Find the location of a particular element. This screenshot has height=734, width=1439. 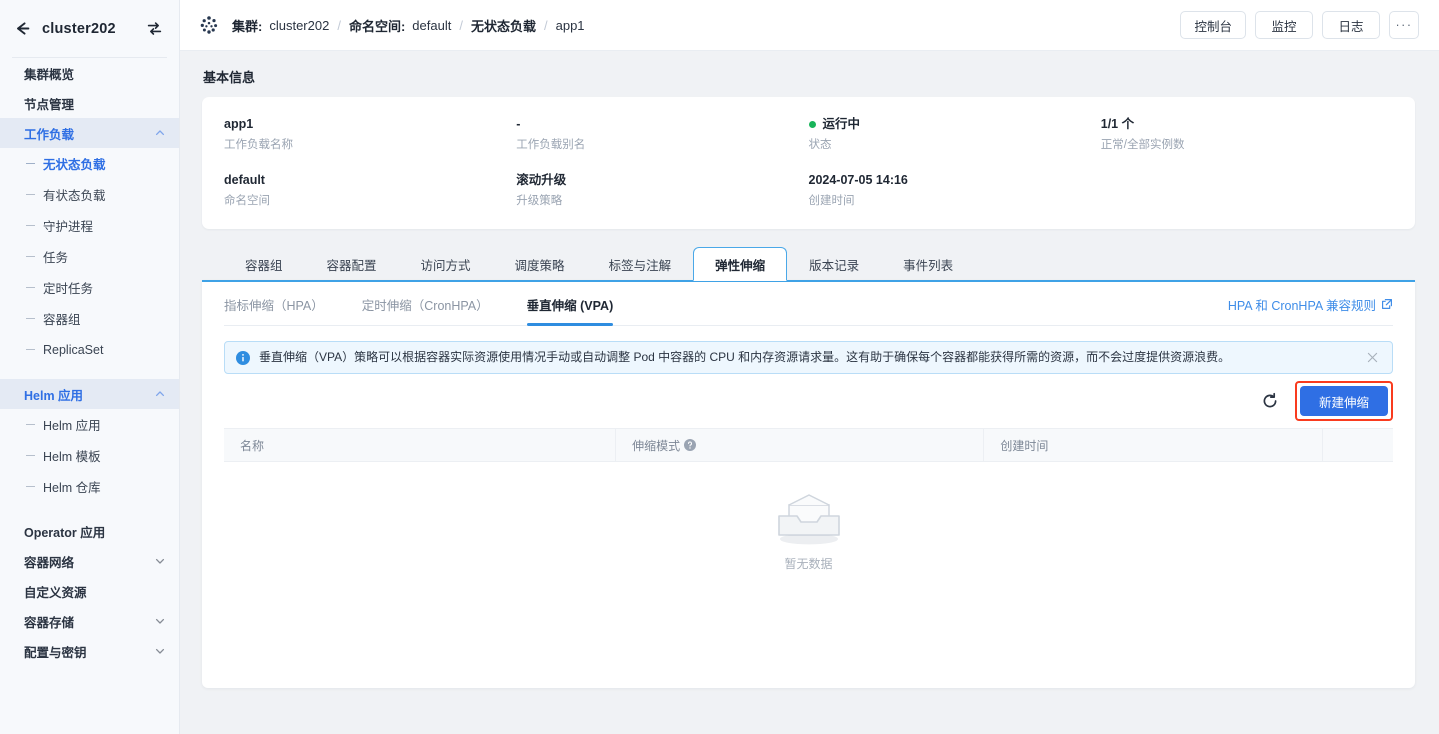

sidebar-item-label: 节点管理 is located at coordinates (49, 104).